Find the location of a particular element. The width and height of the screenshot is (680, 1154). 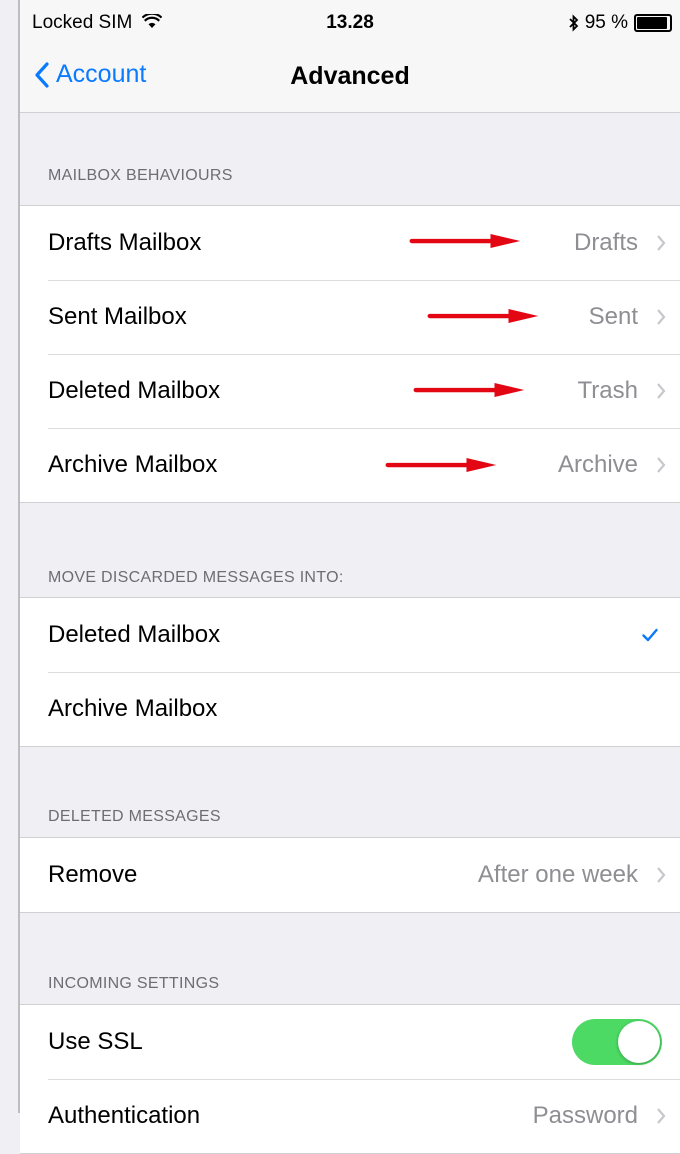

row-value: Drafts is located at coordinates (605, 242).